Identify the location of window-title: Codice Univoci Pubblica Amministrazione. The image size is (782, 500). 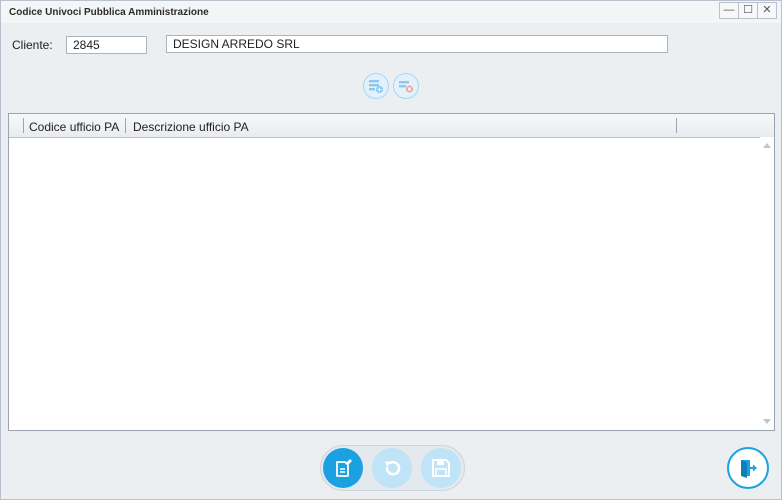
(109, 12).